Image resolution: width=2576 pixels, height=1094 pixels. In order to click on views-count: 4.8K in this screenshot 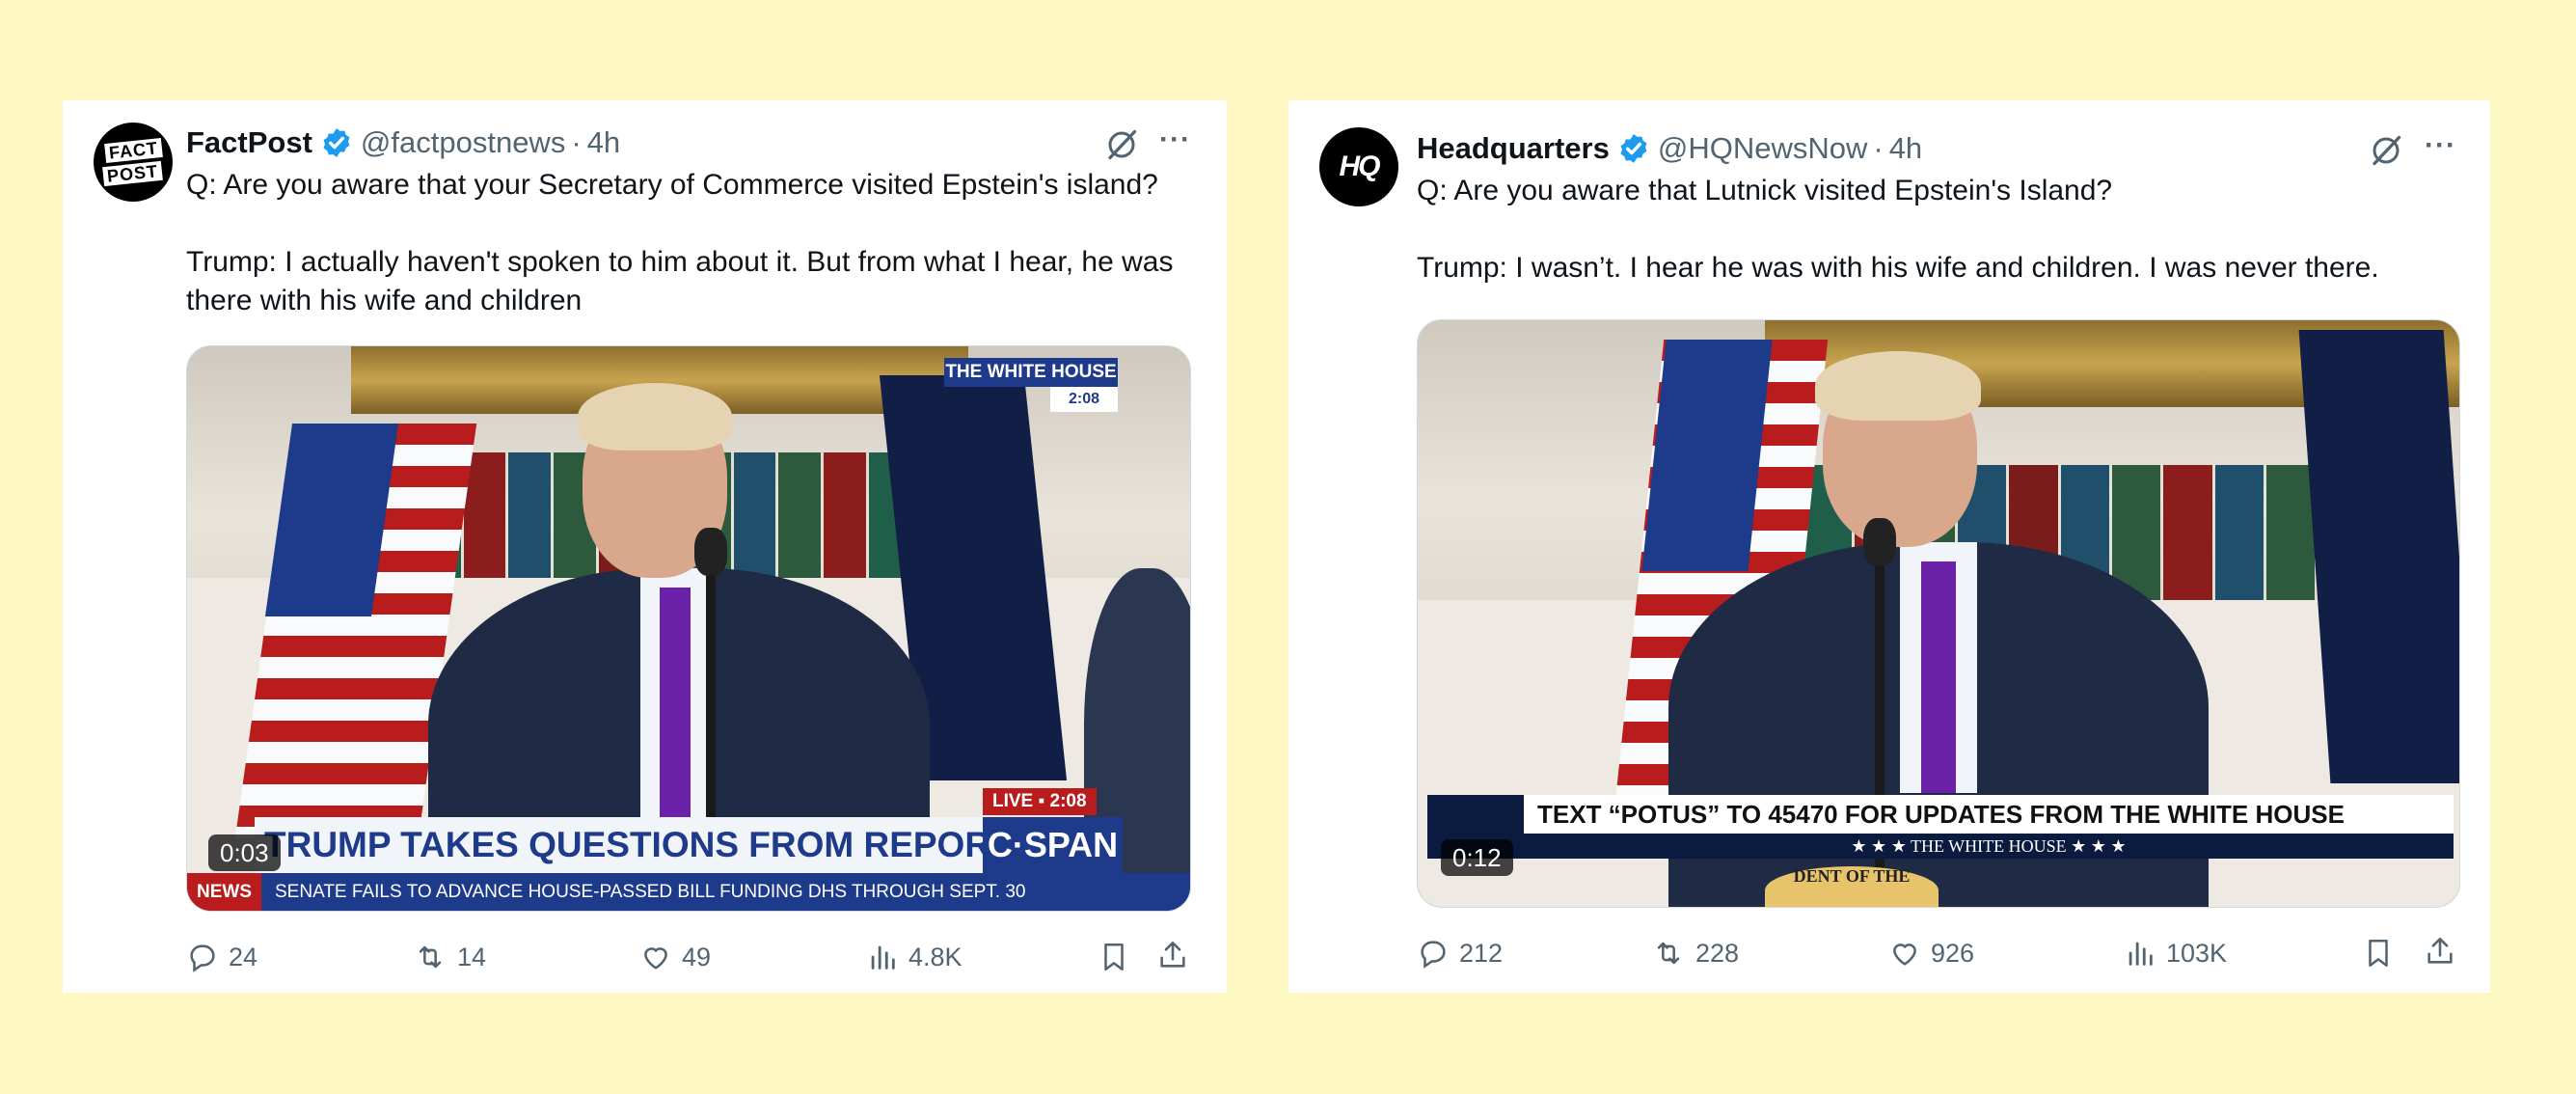, I will do `click(935, 956)`.